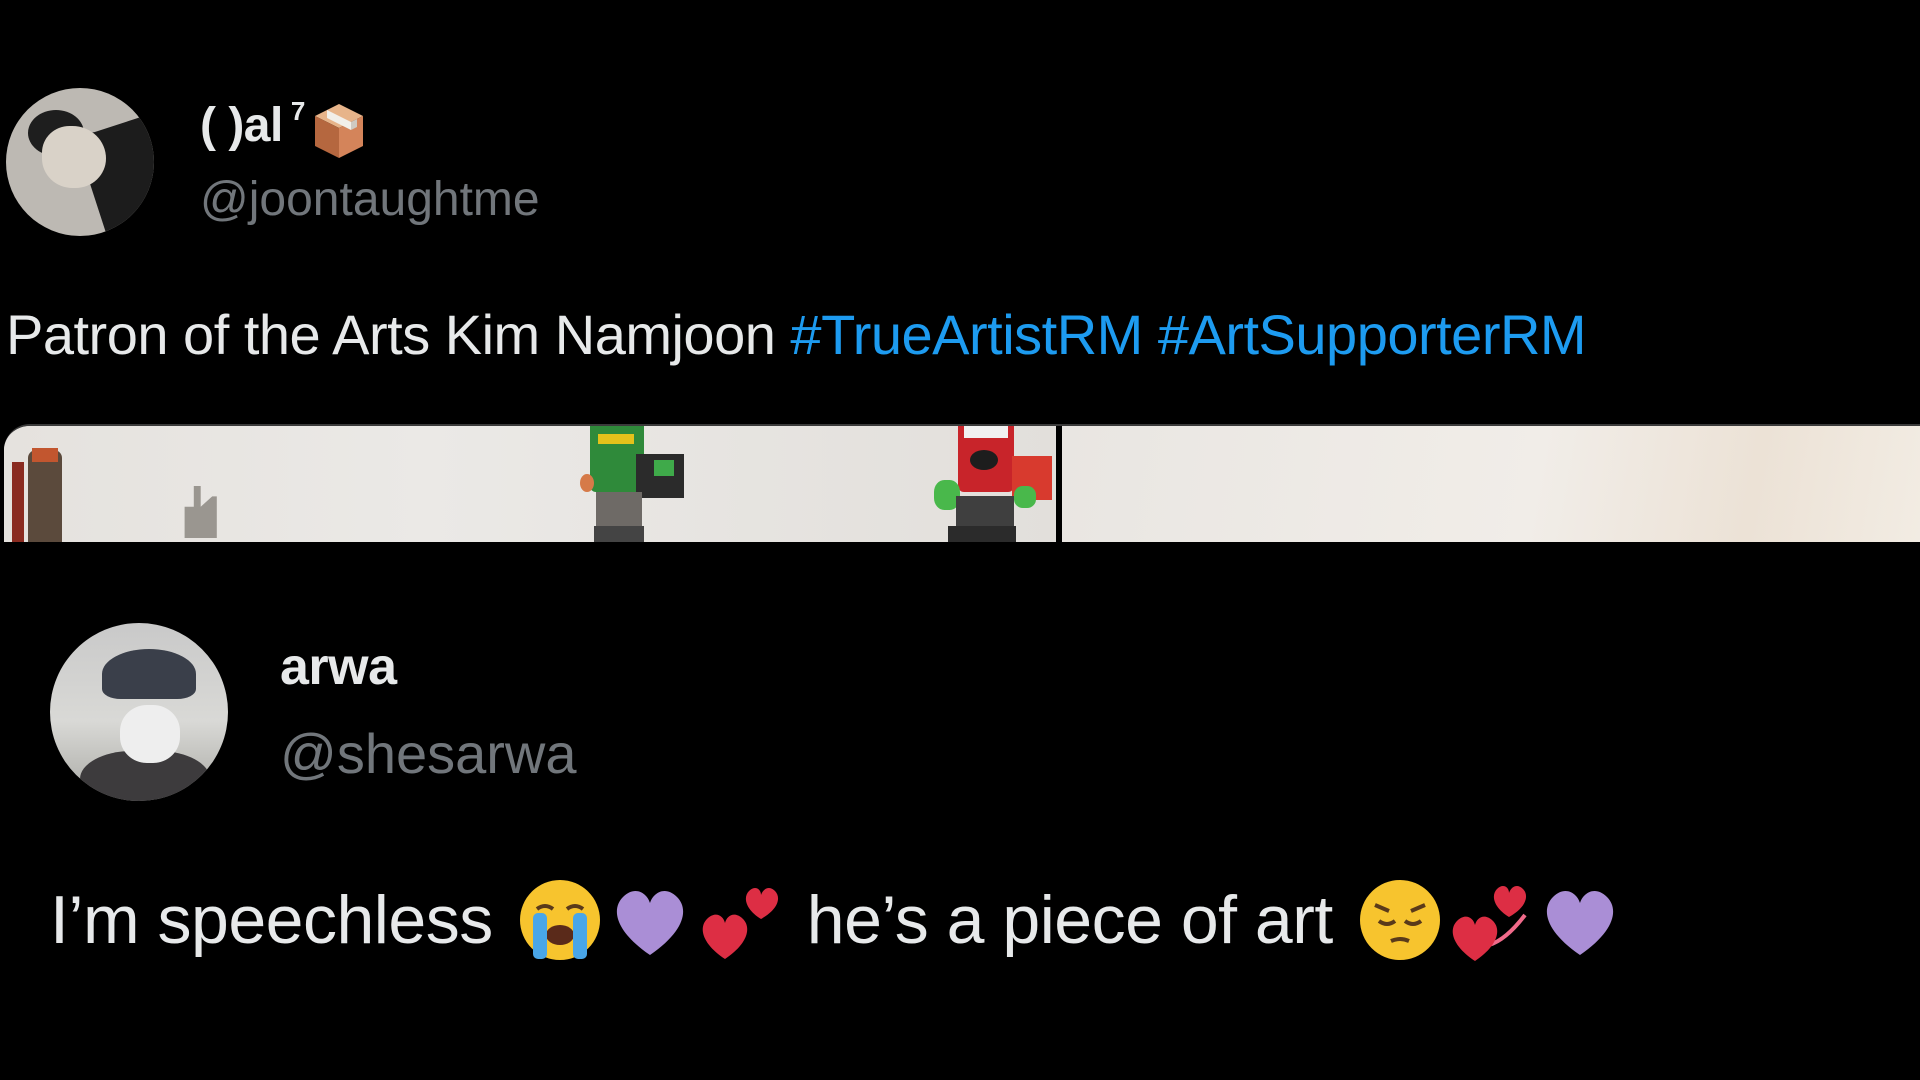  What do you see at coordinates (339, 131) in the screenshot?
I see `package-icon` at bounding box center [339, 131].